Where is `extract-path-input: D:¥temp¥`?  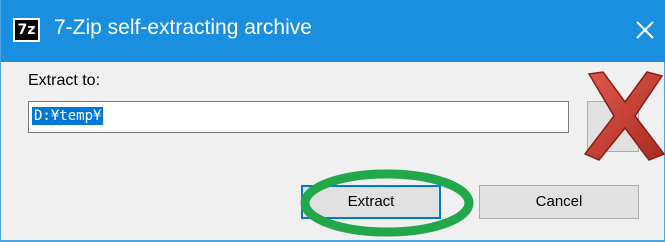
extract-path-input: D:¥temp¥ is located at coordinates (298, 117).